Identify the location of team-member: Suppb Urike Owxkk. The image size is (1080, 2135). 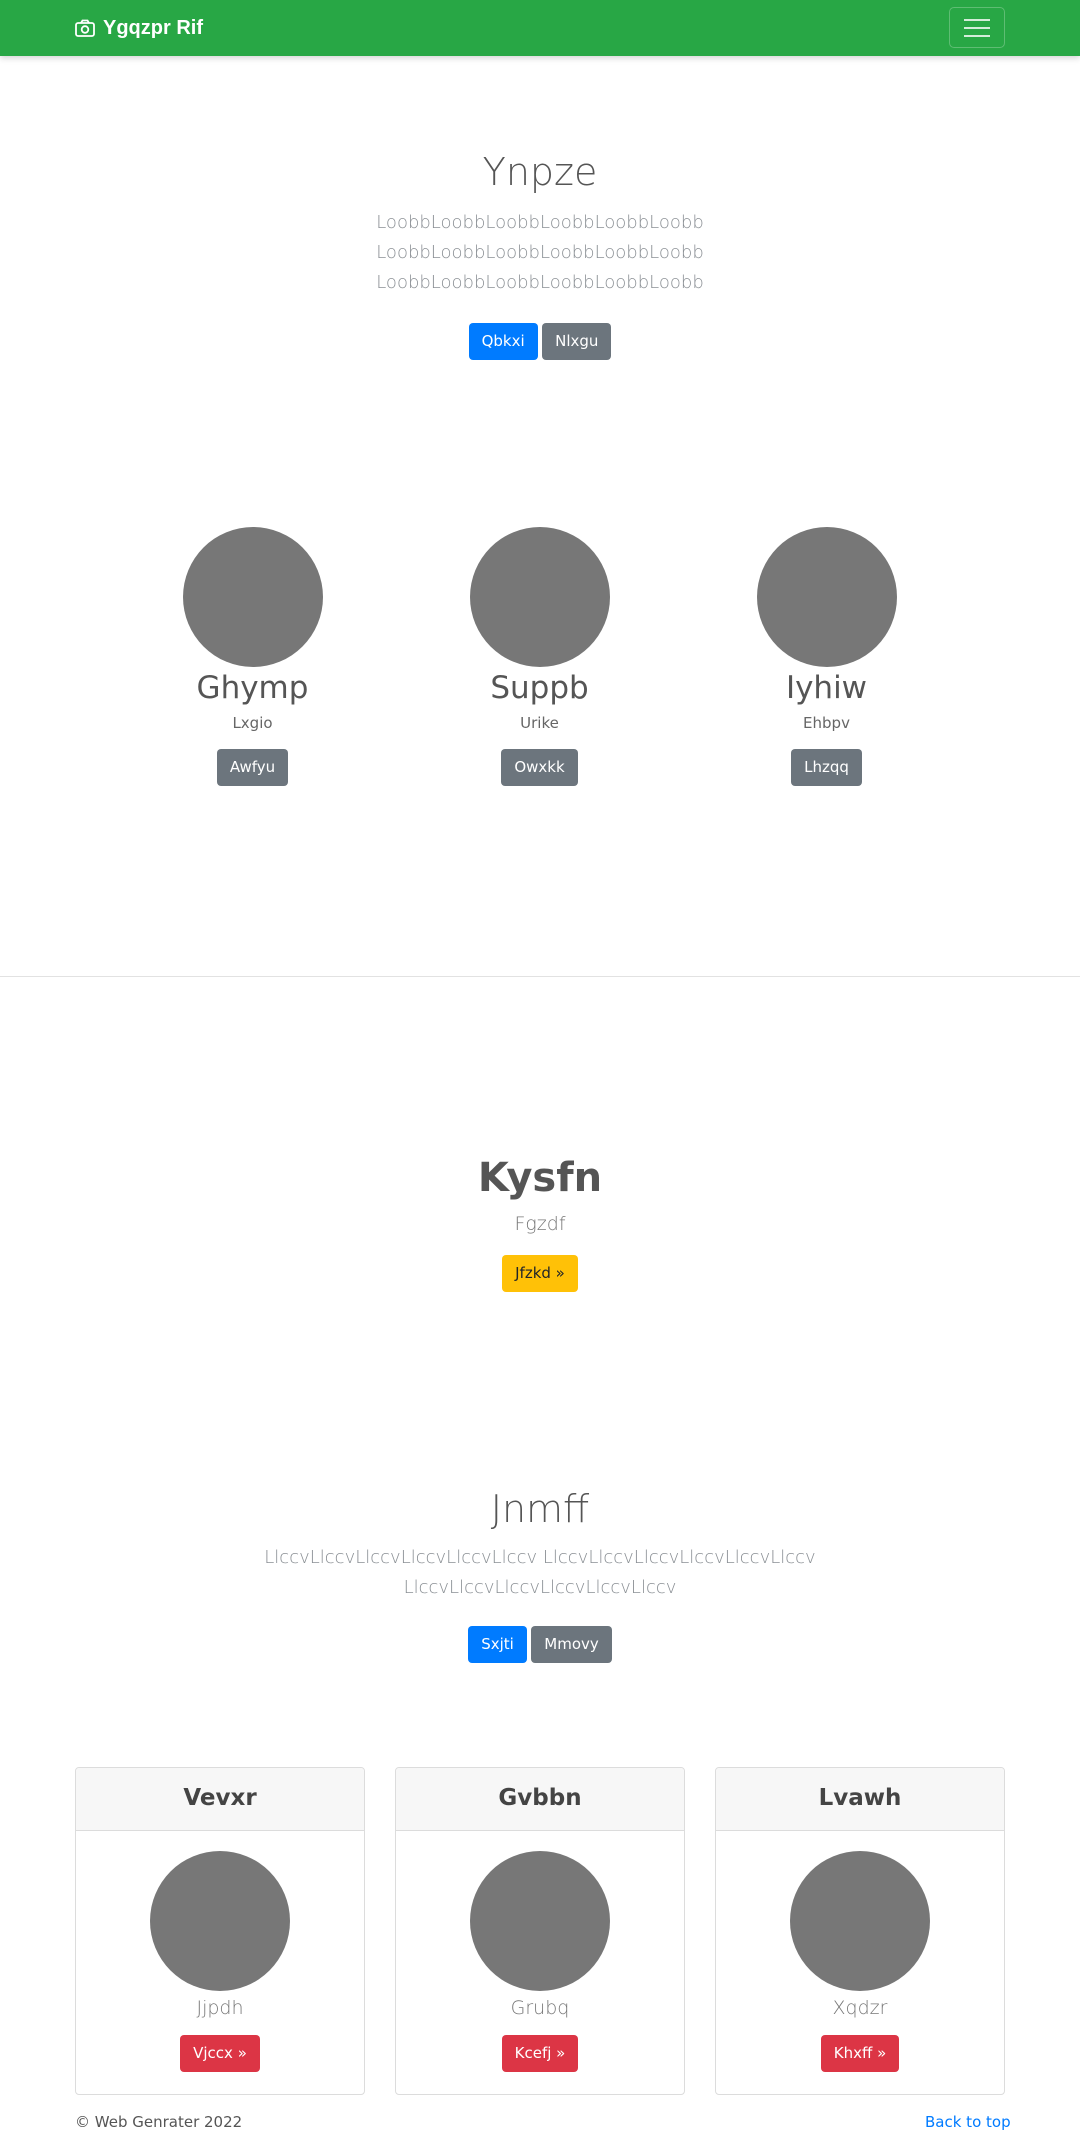
(539, 656).